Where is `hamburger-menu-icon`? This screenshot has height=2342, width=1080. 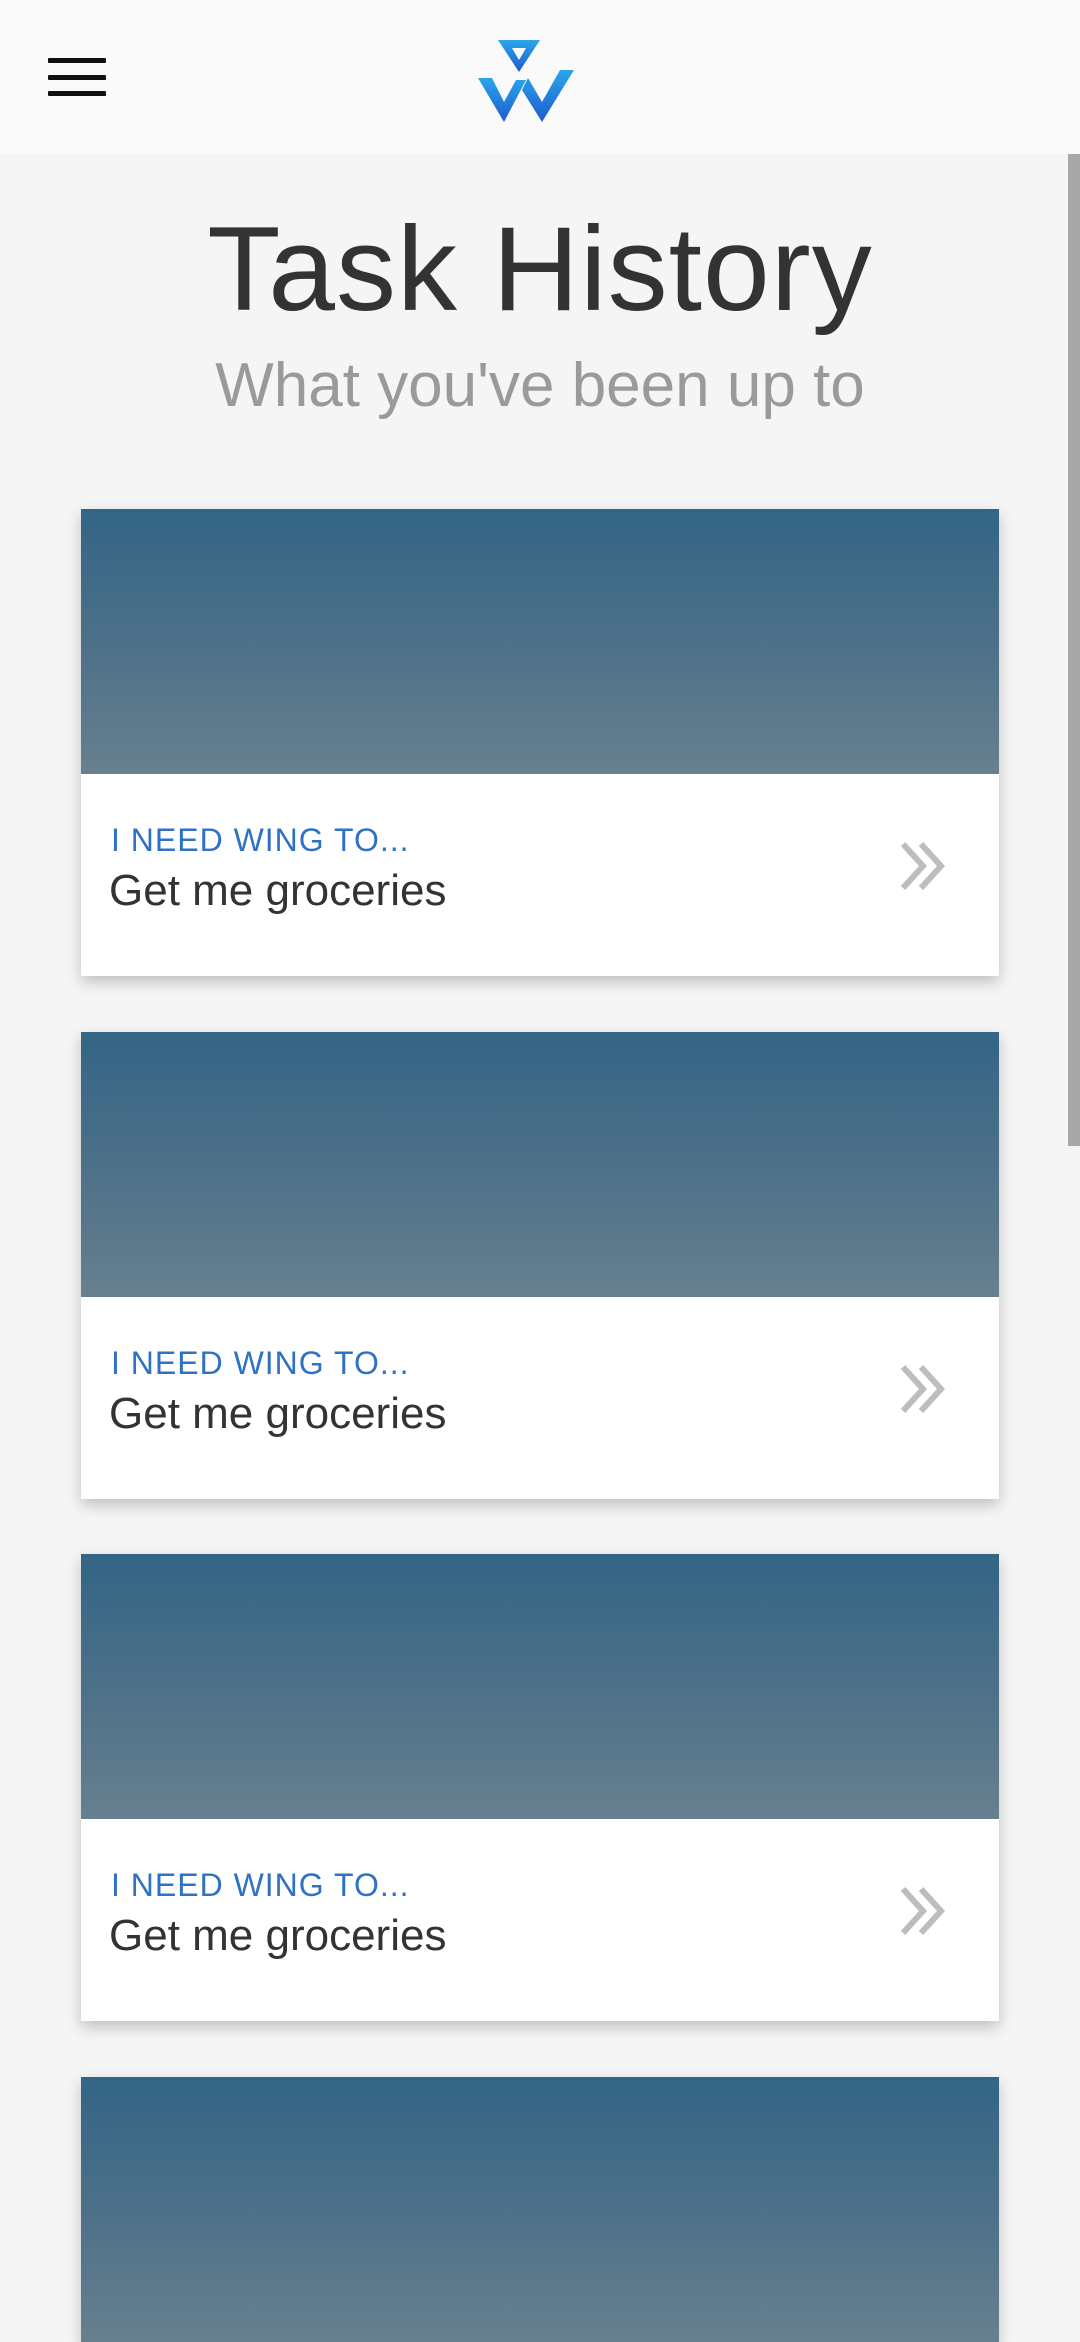
hamburger-menu-icon is located at coordinates (77, 77).